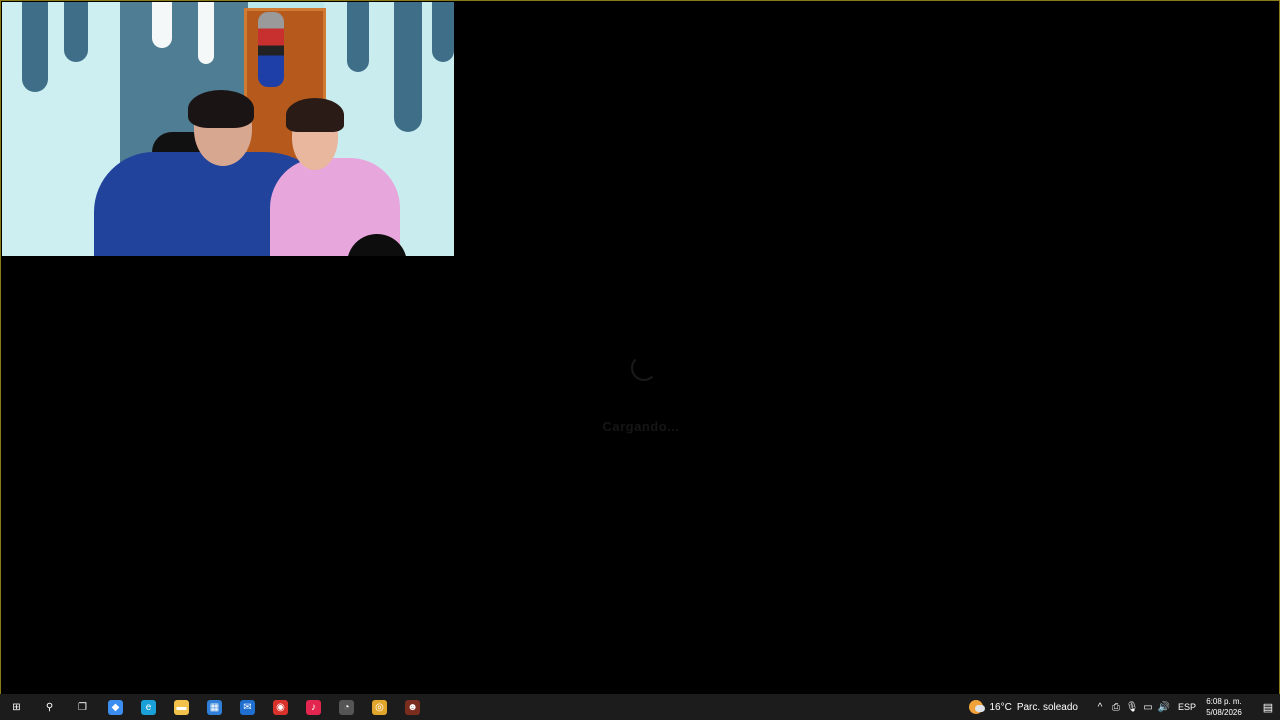 The height and width of the screenshot is (720, 1280). I want to click on taskbar-button: ✉, so click(247, 707).